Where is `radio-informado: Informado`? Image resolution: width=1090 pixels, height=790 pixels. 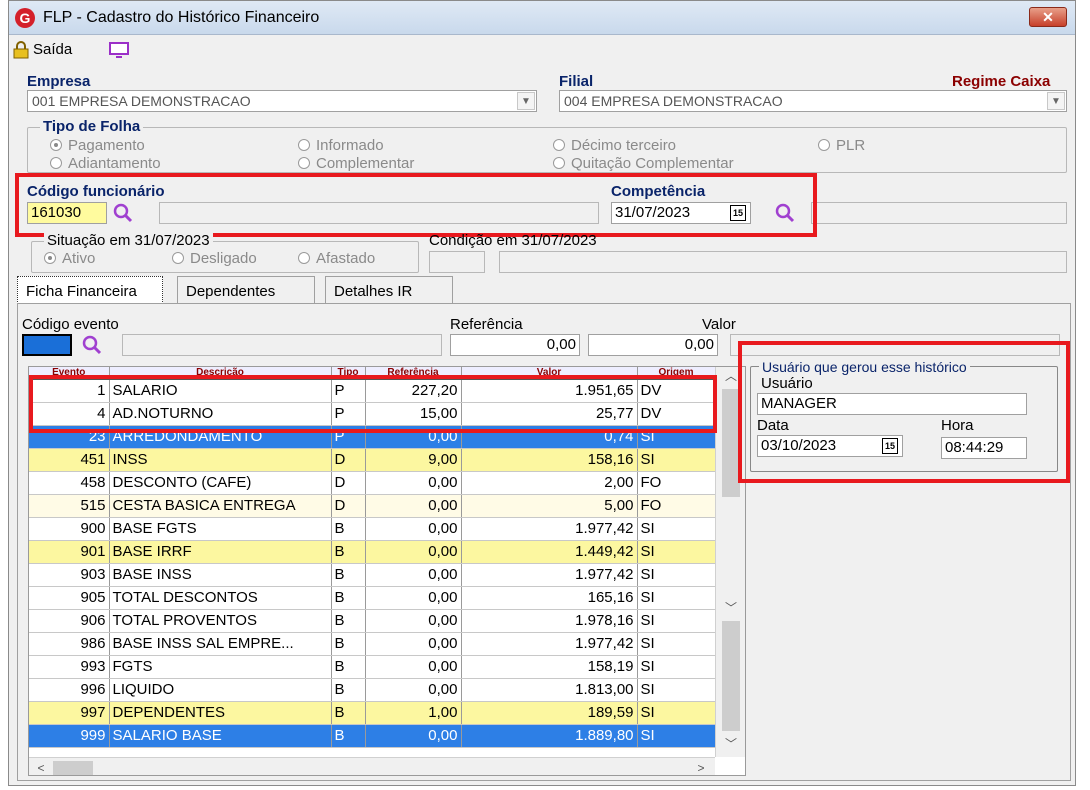 radio-informado: Informado is located at coordinates (341, 145).